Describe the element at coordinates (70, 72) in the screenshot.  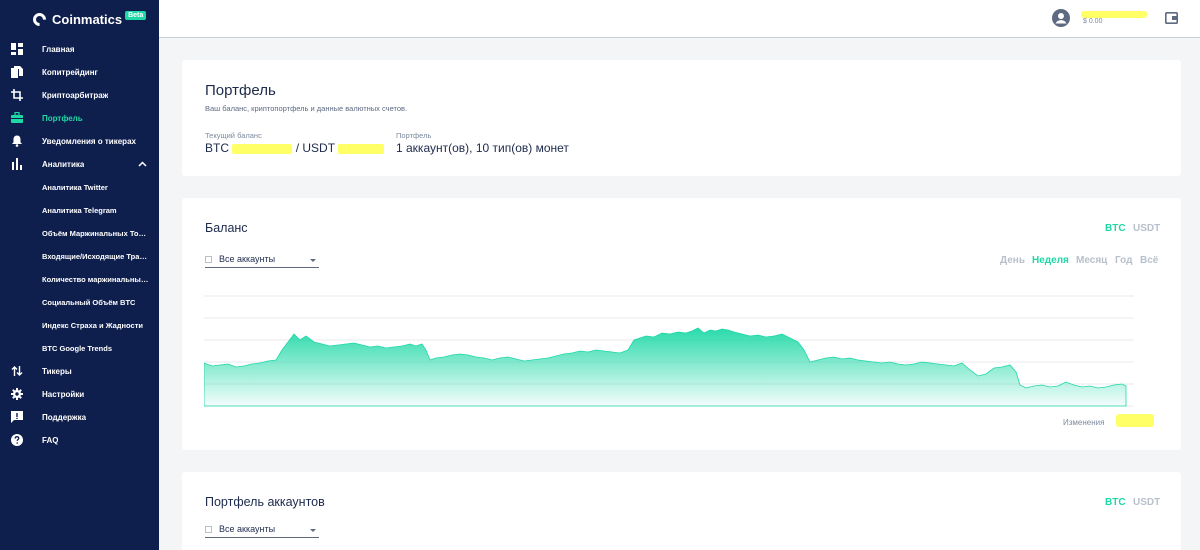
I see `sidebar-item-label: Копитрейдинг` at that location.